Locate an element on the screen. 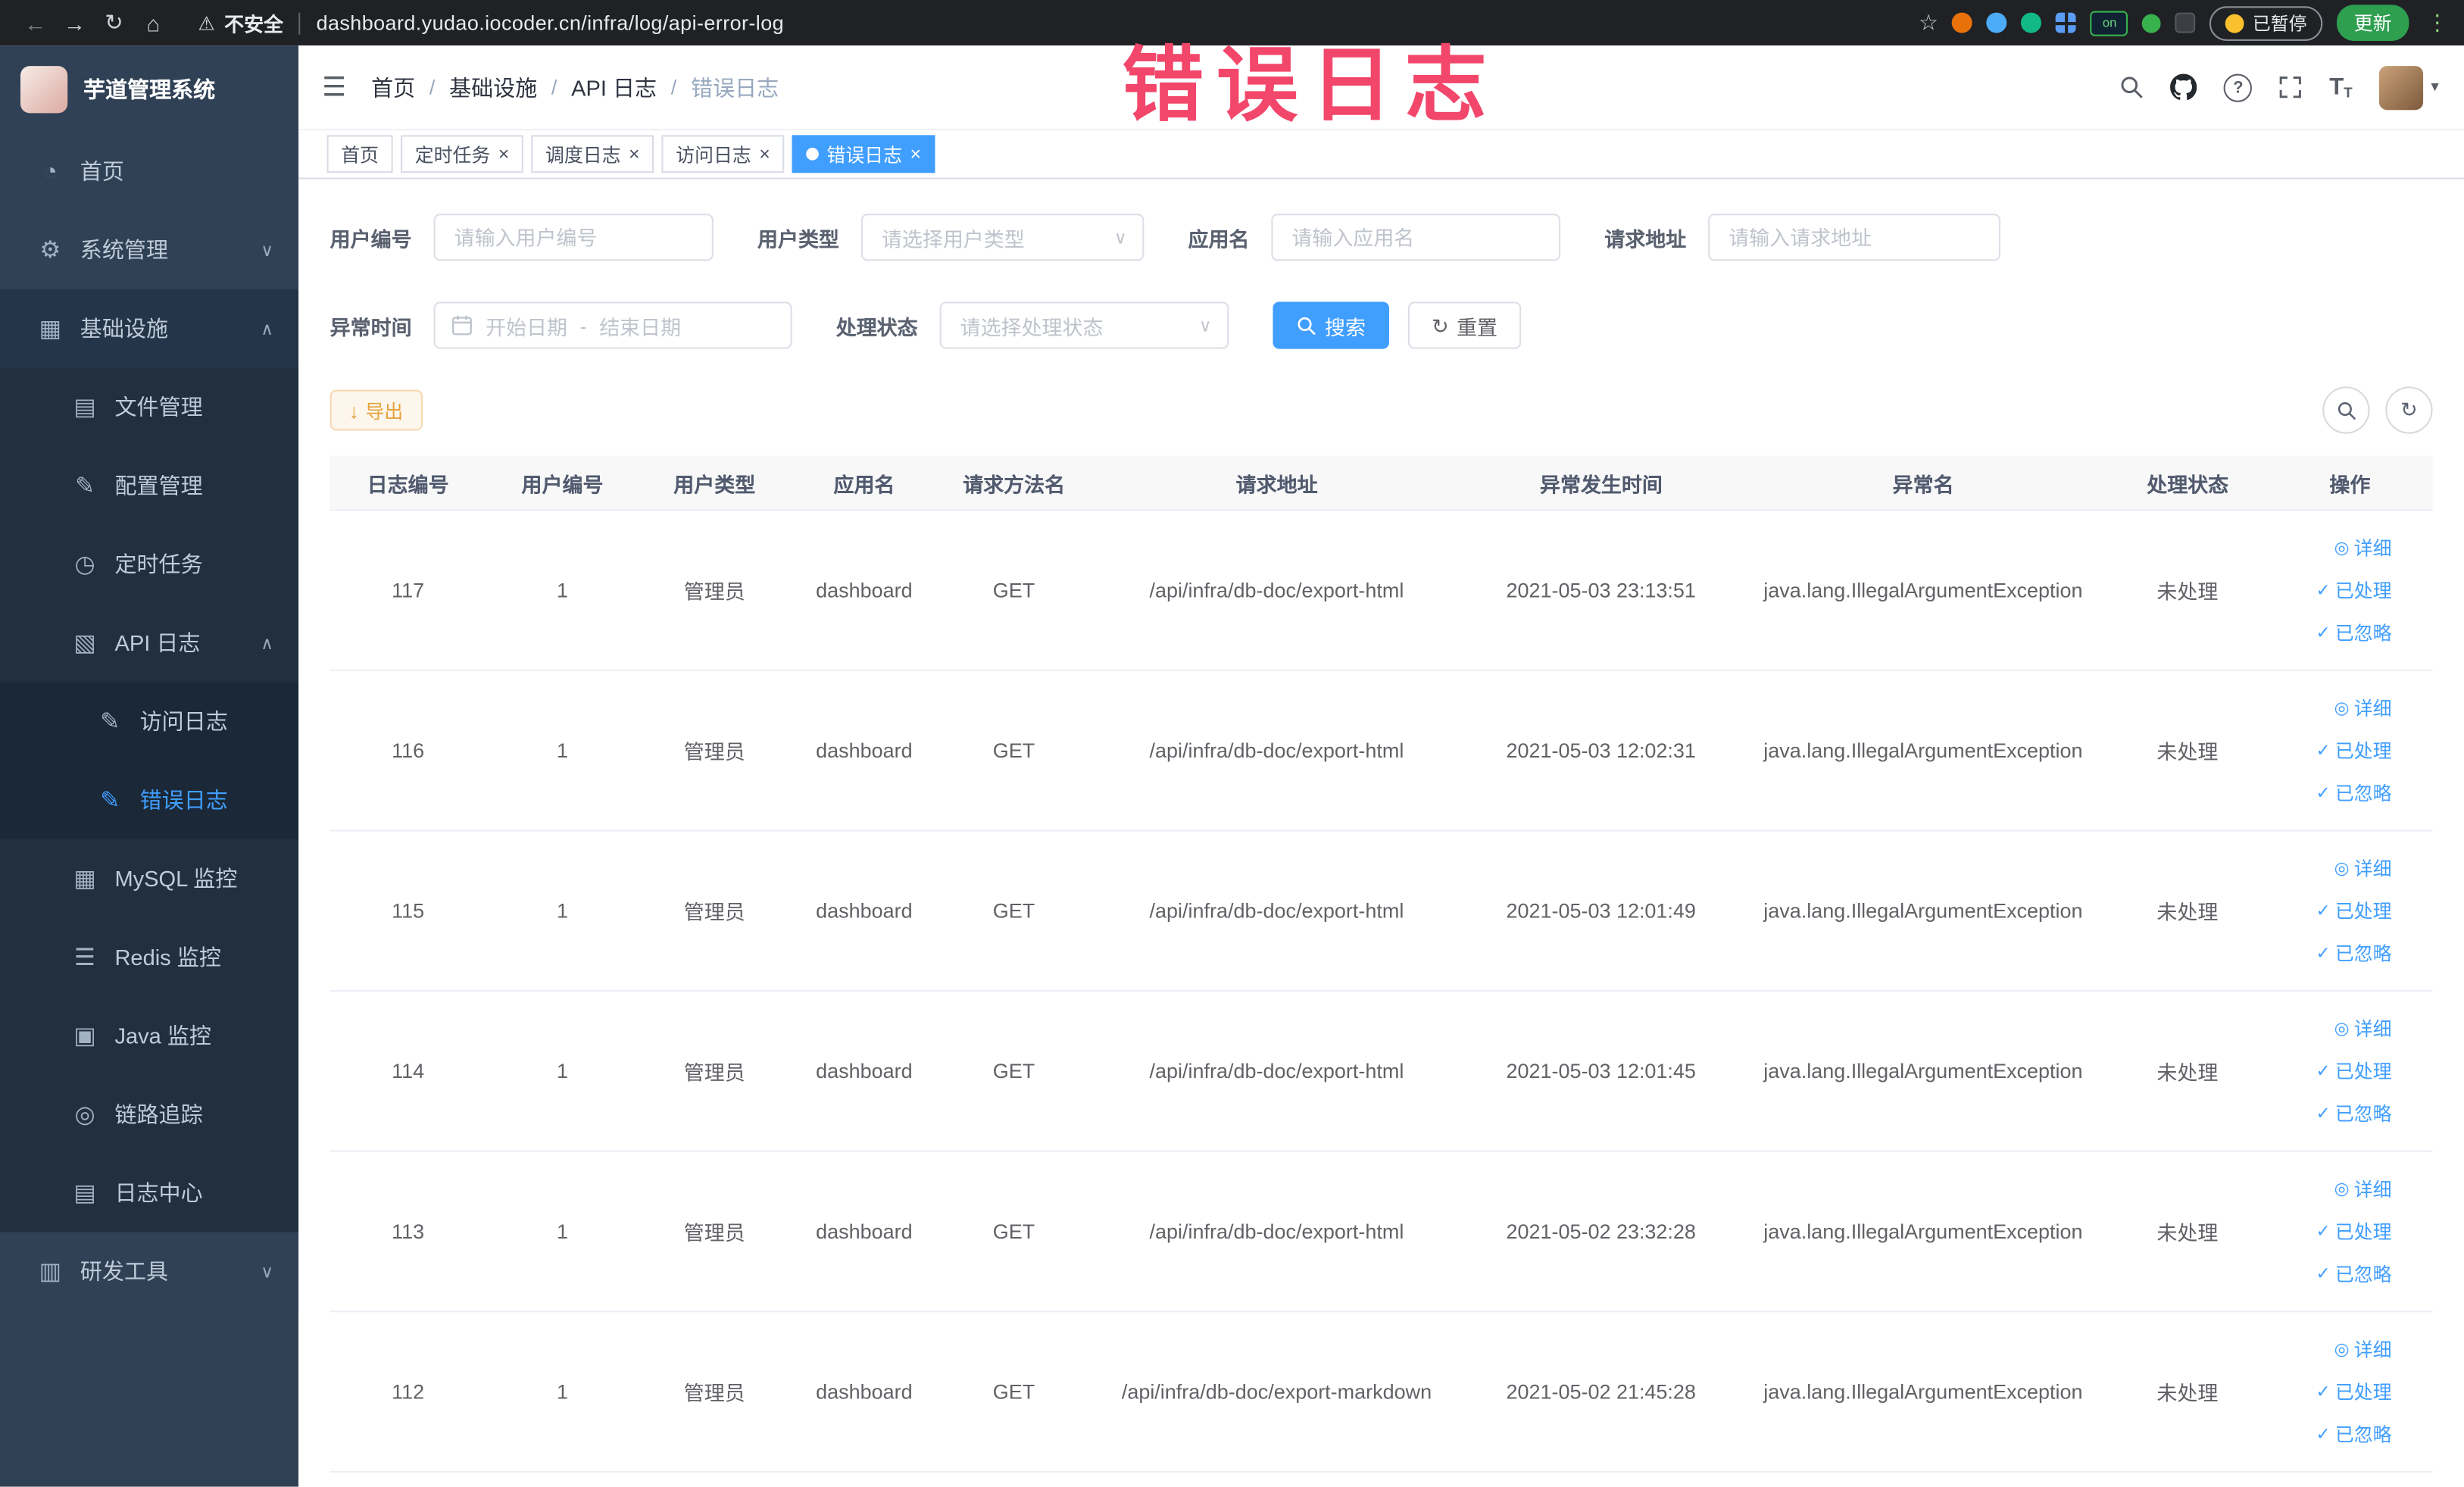 The height and width of the screenshot is (1487, 2464). breadcrumb: / 首页 / 基础设施 / API 日志 / 错误日志 is located at coordinates (575, 86).